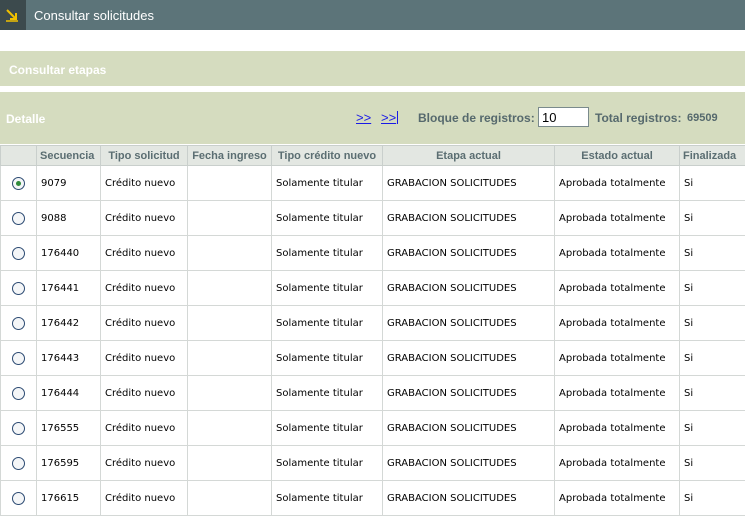  I want to click on cell-secuencia: 176444, so click(68, 393).